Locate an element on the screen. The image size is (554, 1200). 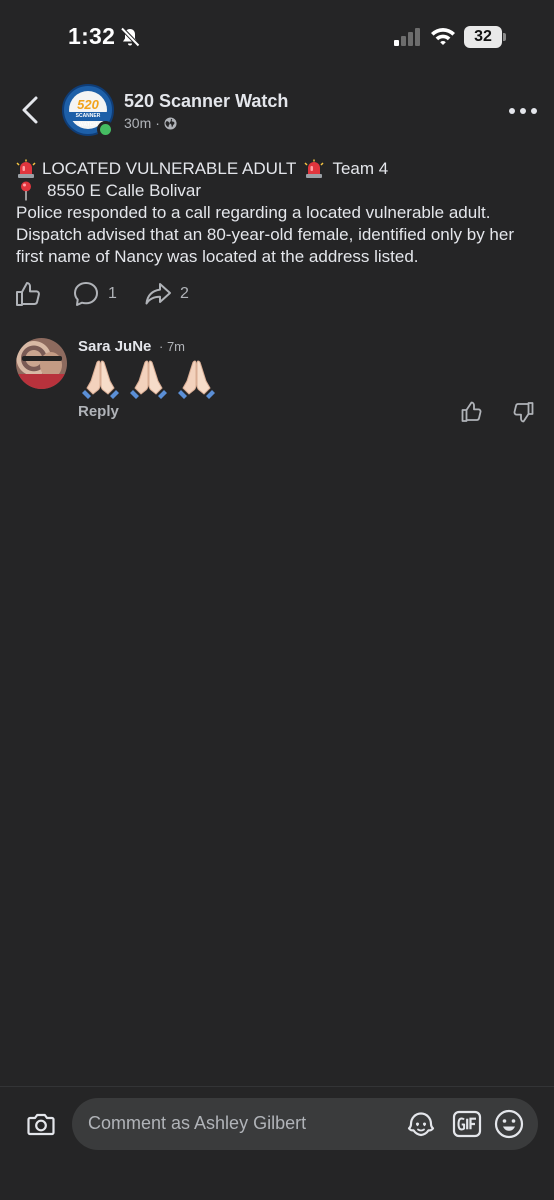
headline-suffix: Team 4 is located at coordinates (360, 168).